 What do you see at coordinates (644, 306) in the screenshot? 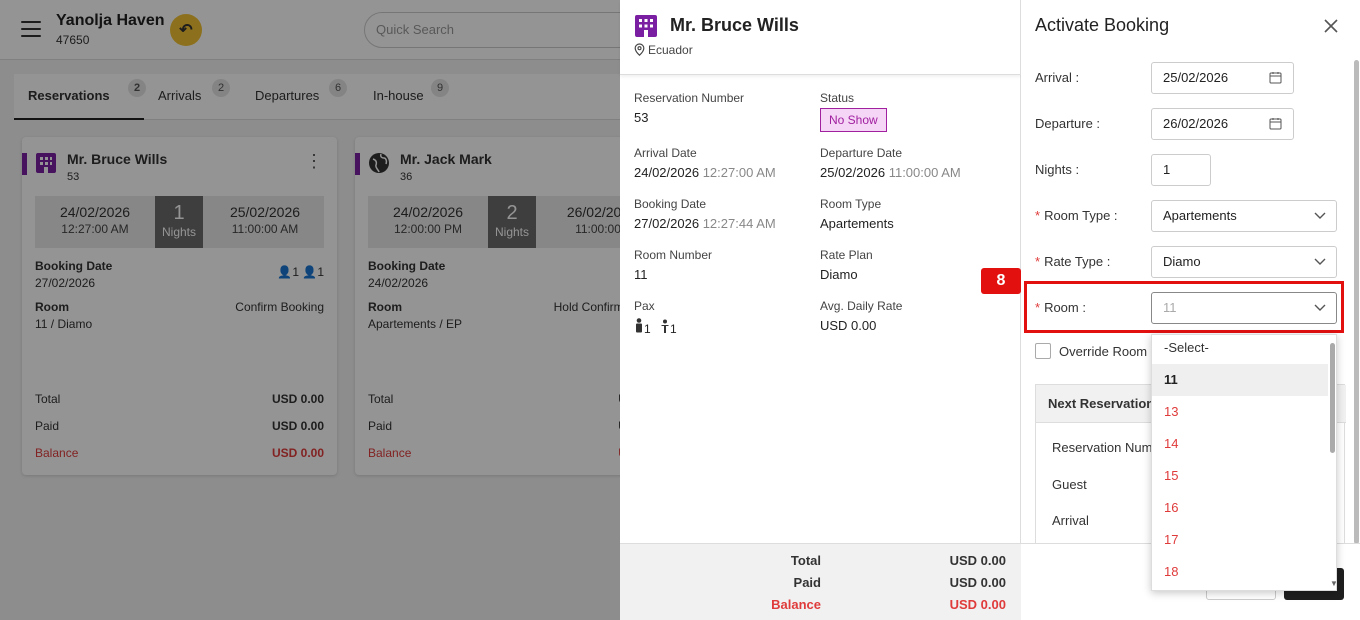
I see `pax-label: Pax` at bounding box center [644, 306].